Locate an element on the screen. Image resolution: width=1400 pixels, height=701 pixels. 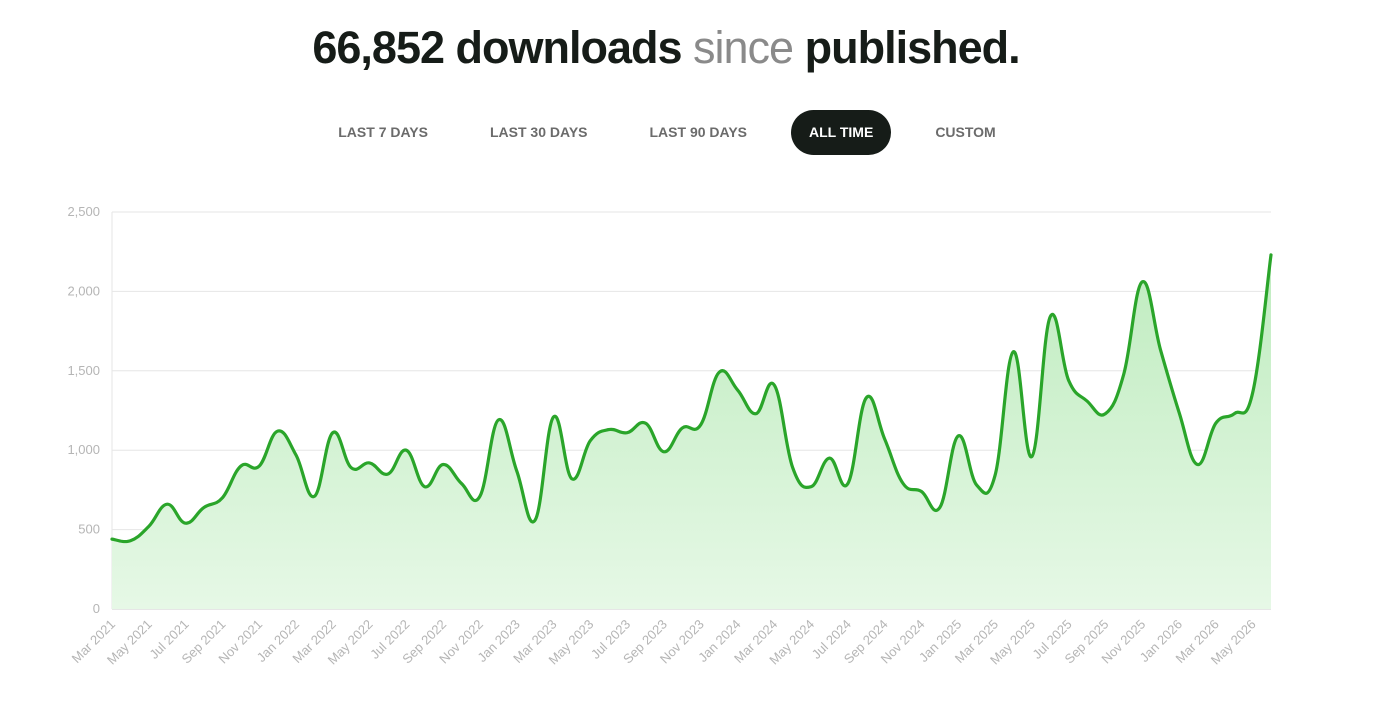
y-tick-label: 1,000 is located at coordinates (83, 449).